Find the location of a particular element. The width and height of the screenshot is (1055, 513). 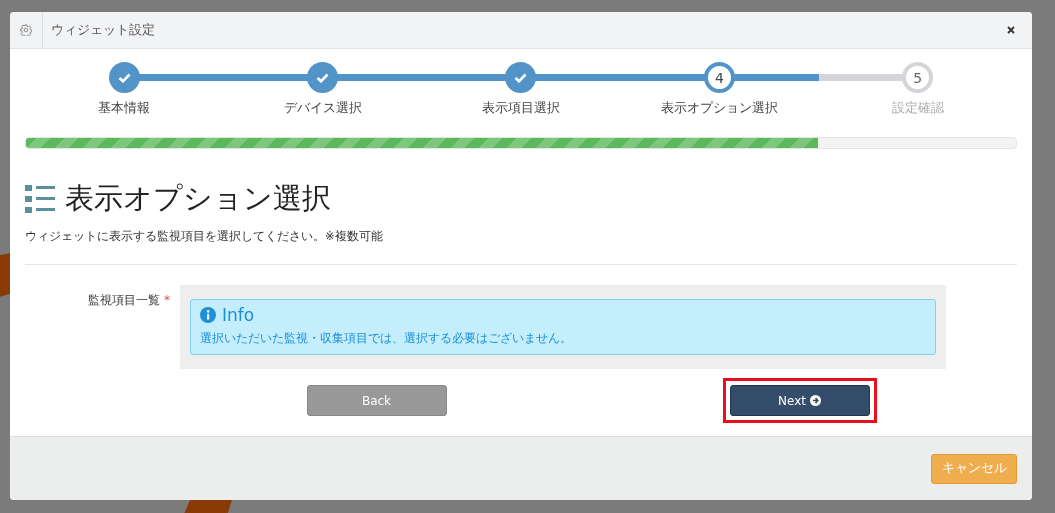

info-message: 選択いただいた監視・収集項目では、選択する必要はございません。 is located at coordinates (386, 338).